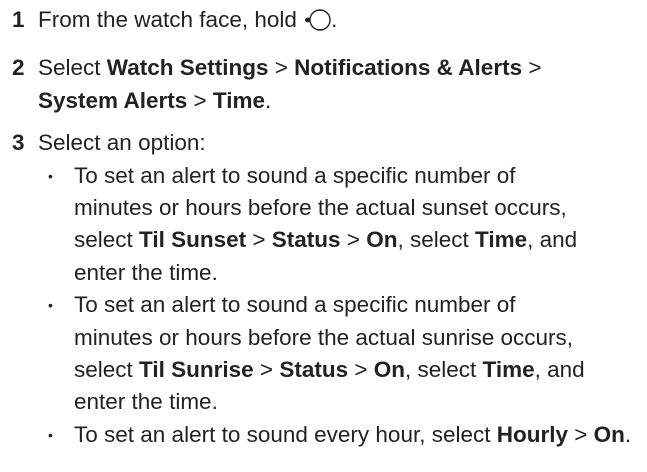  What do you see at coordinates (18, 68) in the screenshot?
I see `step-number: 2` at bounding box center [18, 68].